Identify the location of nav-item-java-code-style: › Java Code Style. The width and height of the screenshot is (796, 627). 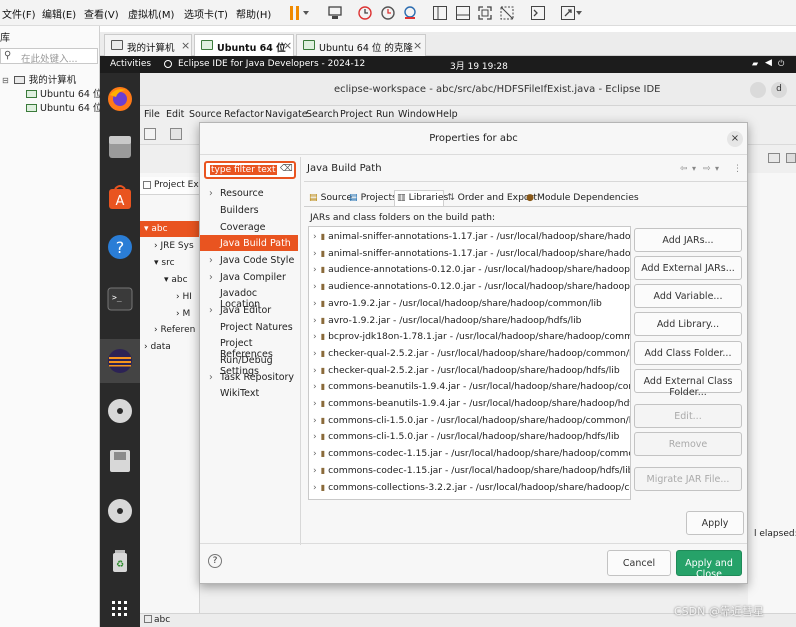
(251, 260).